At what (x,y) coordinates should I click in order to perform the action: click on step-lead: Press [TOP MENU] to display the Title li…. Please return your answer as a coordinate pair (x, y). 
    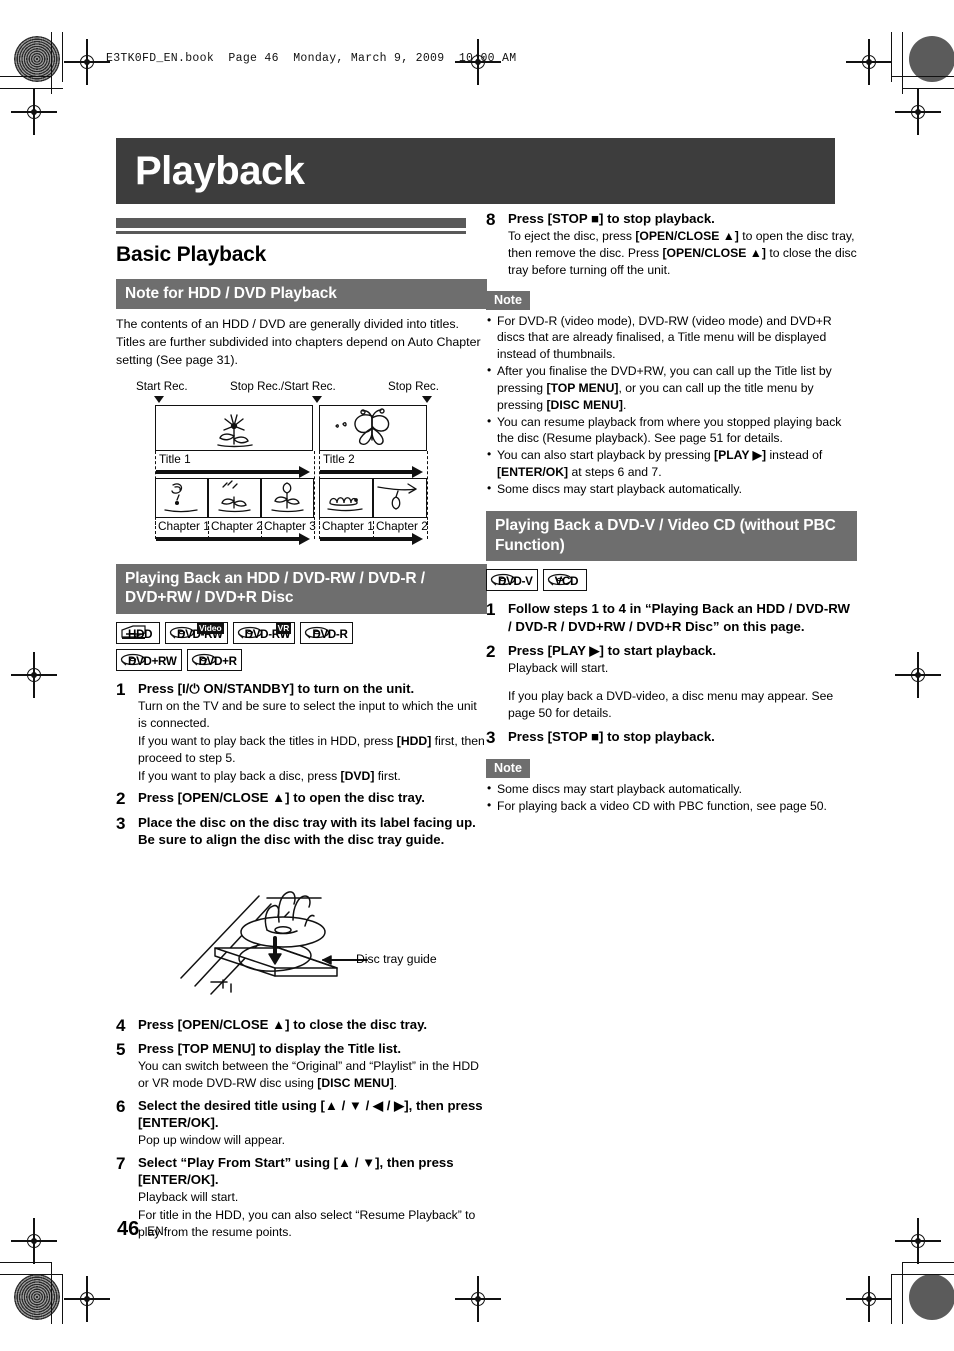
    Looking at the image, I should click on (270, 1048).